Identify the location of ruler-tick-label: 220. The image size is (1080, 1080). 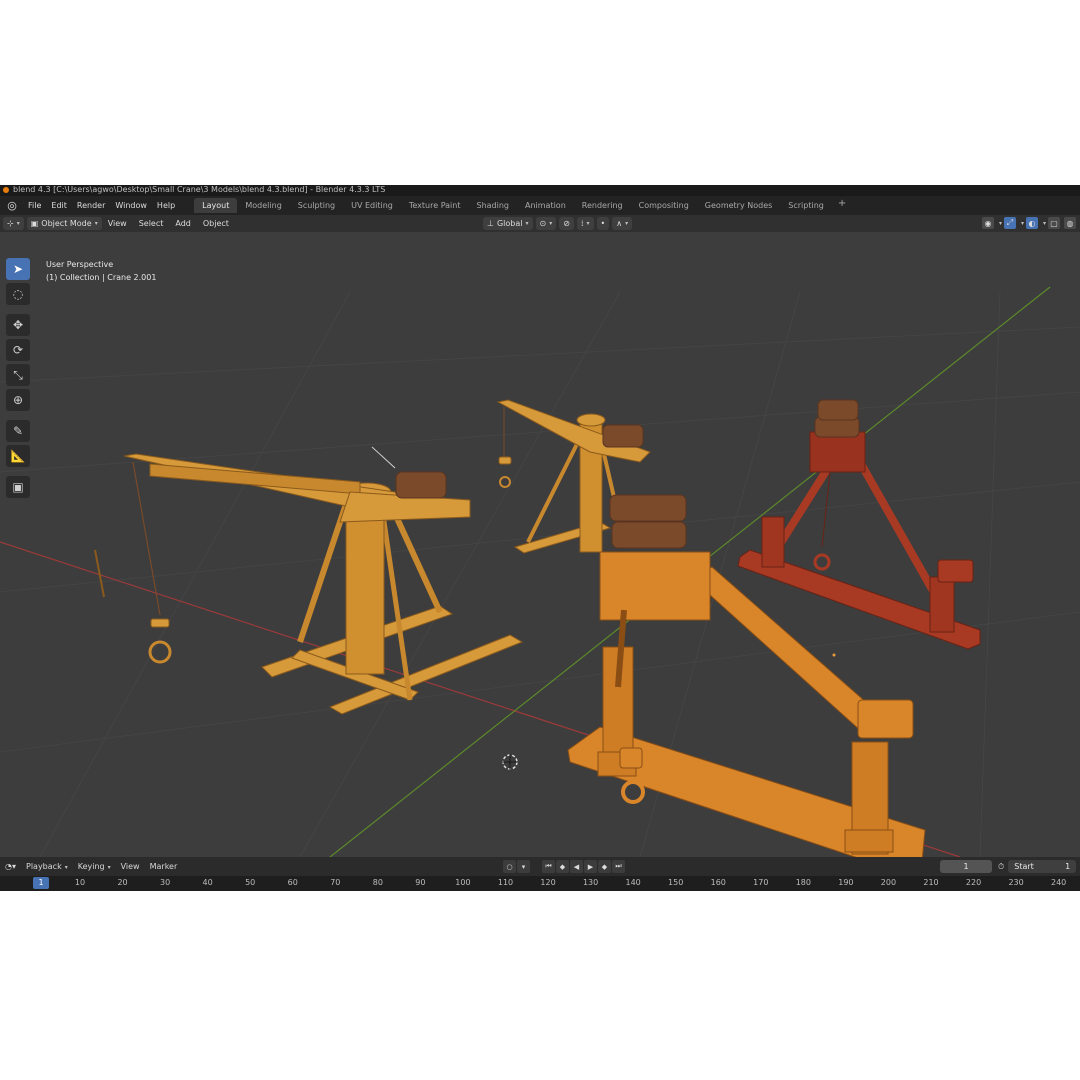
(973, 882).